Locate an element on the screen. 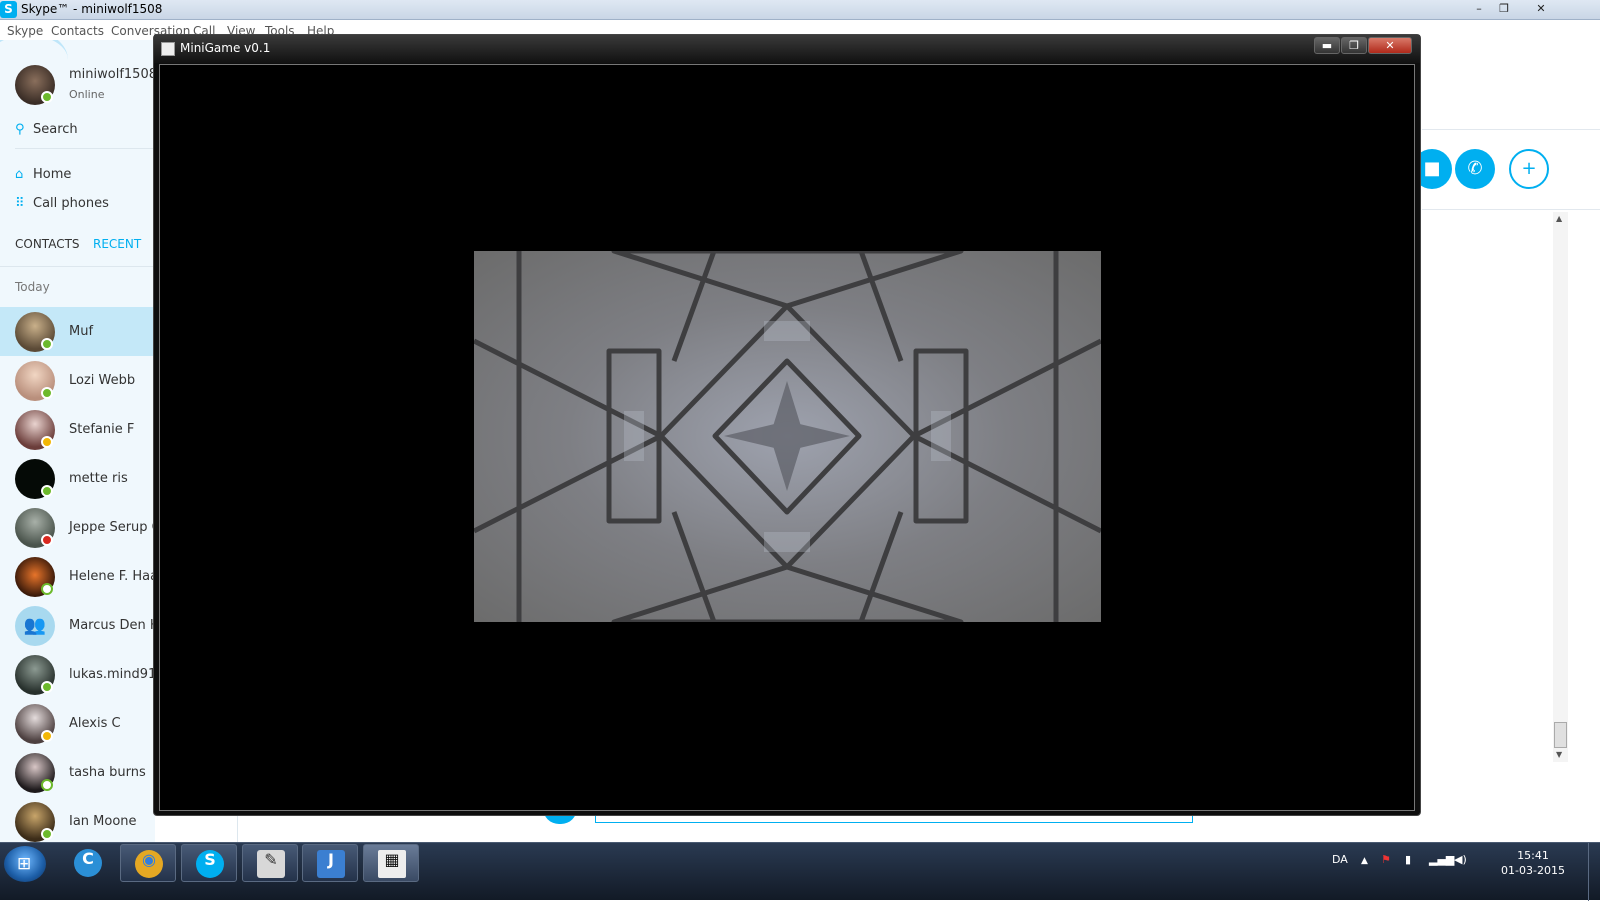 This screenshot has width=1600, height=901. contact-name: Lozi Webb is located at coordinates (102, 380).